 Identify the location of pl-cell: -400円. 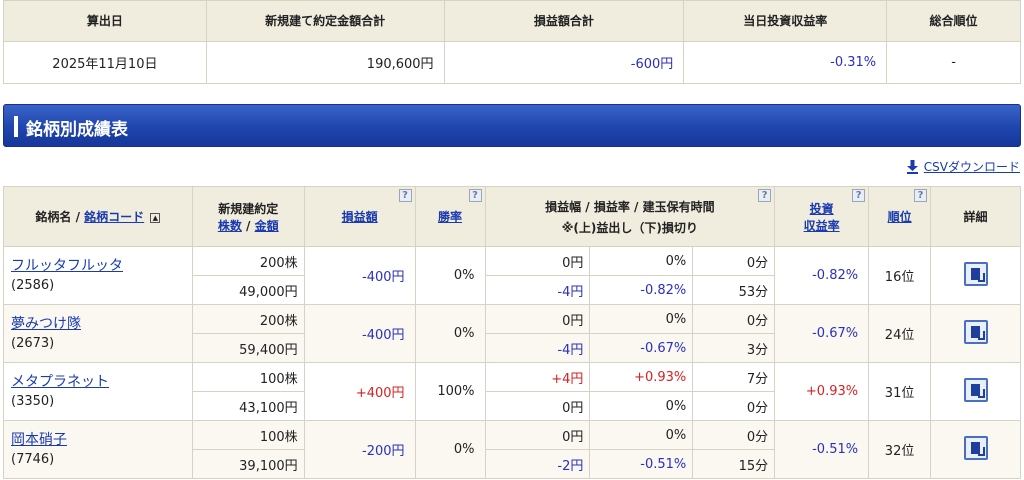
(359, 275).